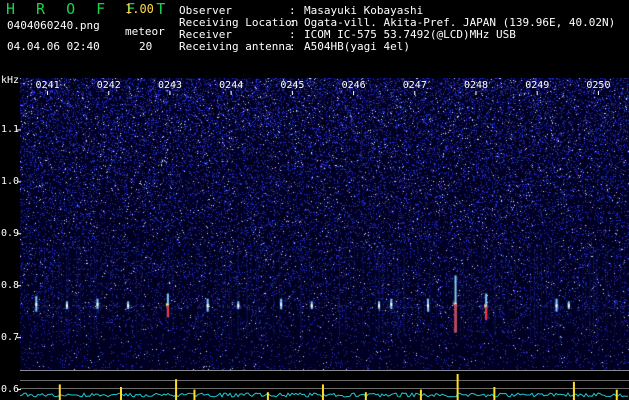 Image resolution: width=629 pixels, height=400 pixels. I want to click on location-colon: :, so click(292, 22).